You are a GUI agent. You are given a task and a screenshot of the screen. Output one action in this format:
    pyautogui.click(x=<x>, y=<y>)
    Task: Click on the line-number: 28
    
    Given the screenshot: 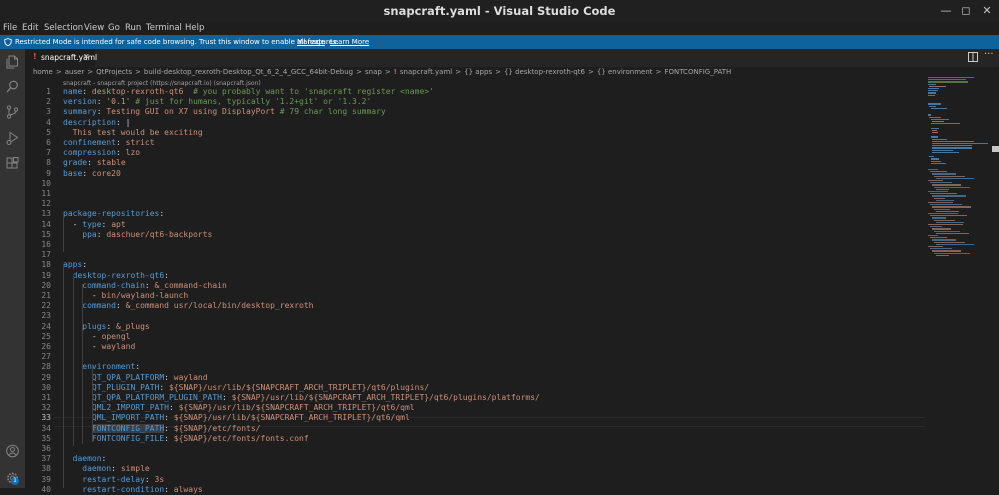 What is the action you would take?
    pyautogui.click(x=38, y=366)
    